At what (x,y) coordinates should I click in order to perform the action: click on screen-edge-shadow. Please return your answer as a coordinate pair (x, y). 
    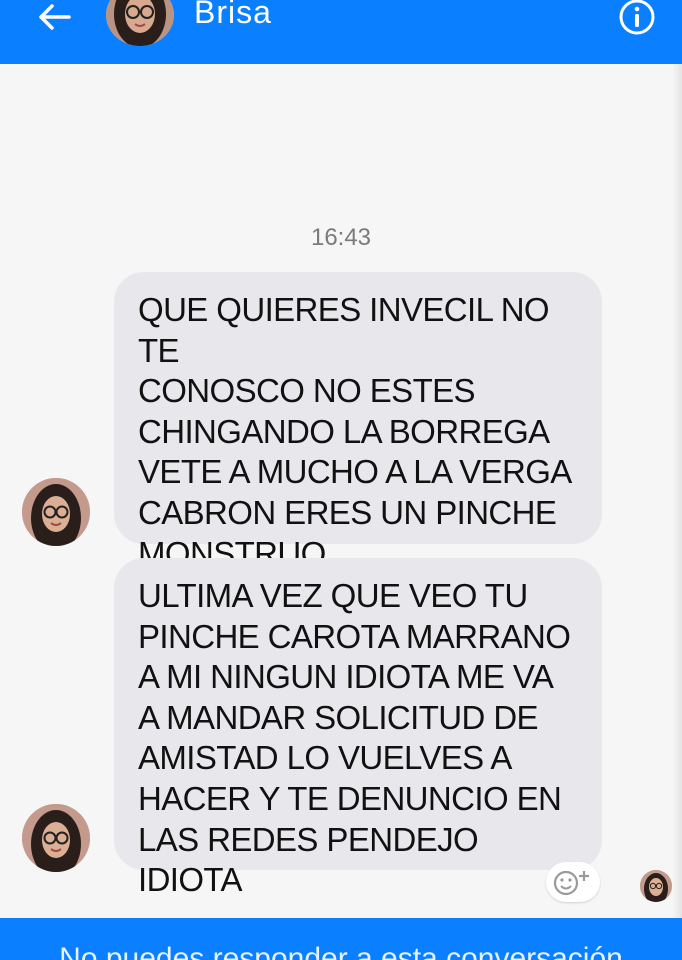
    Looking at the image, I should click on (677, 491).